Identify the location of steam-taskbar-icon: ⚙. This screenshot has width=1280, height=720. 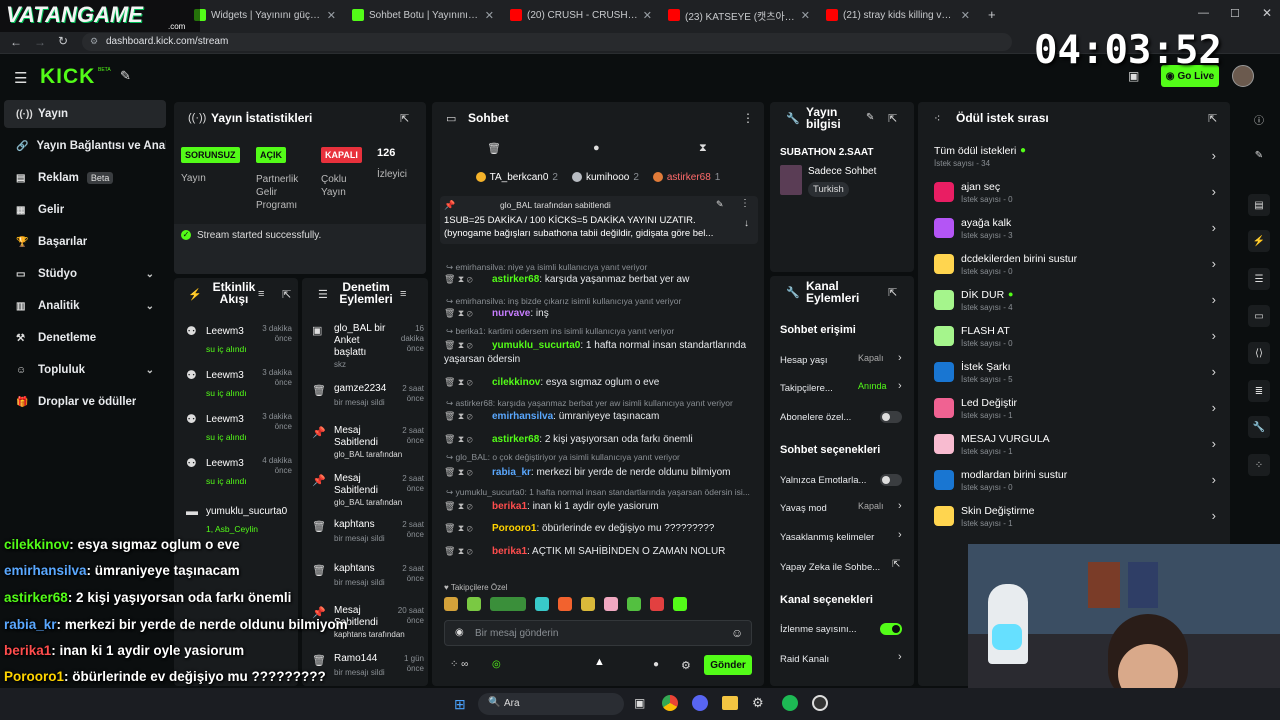
(758, 703).